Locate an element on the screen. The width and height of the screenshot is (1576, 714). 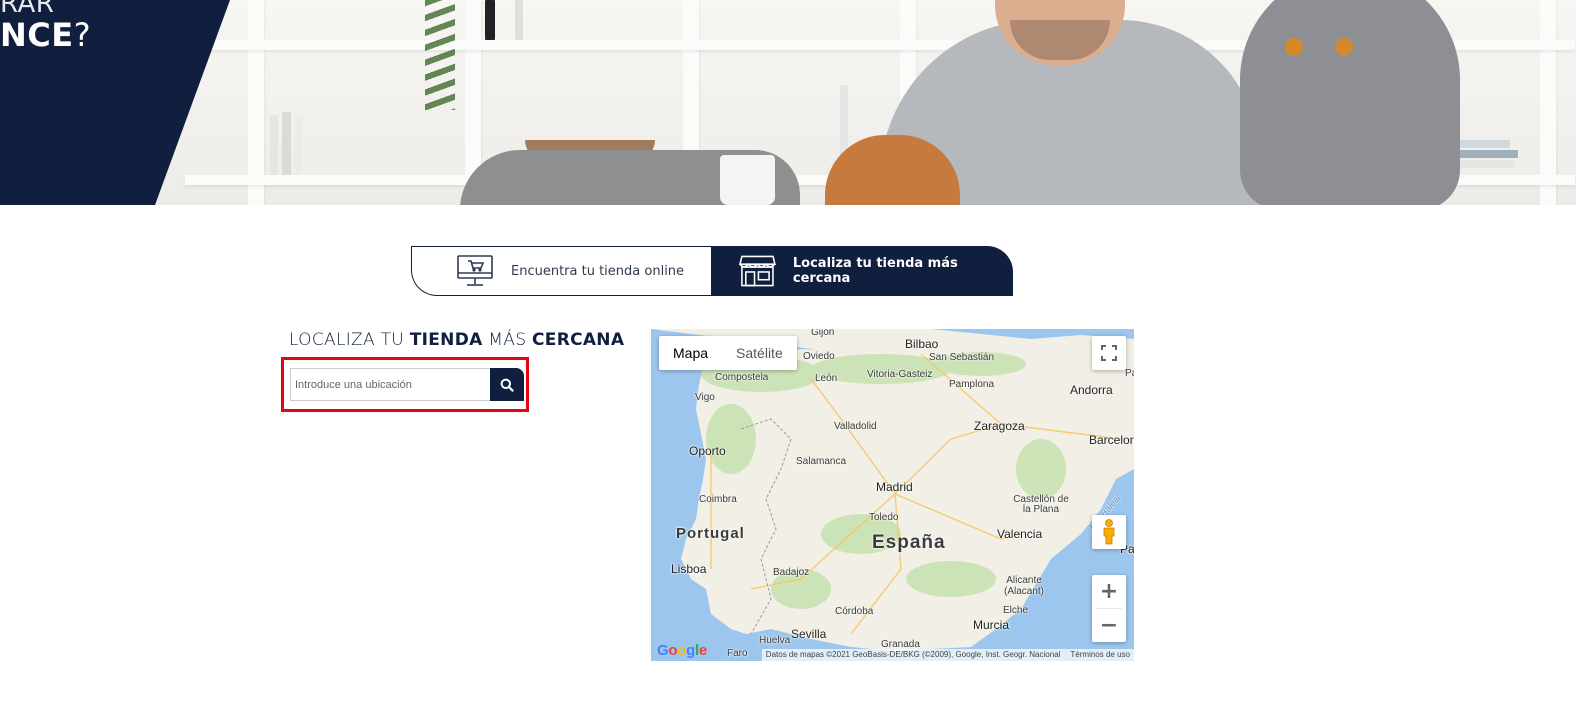
hero-slogan: RAR NCE? is located at coordinates (46, 27).